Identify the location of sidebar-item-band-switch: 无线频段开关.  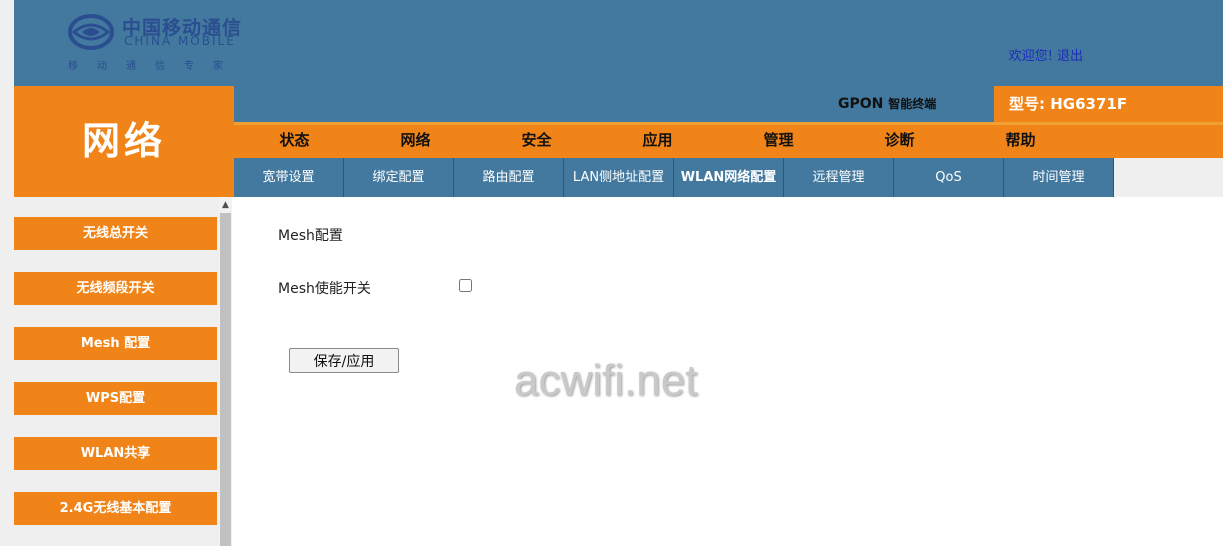
(115, 288).